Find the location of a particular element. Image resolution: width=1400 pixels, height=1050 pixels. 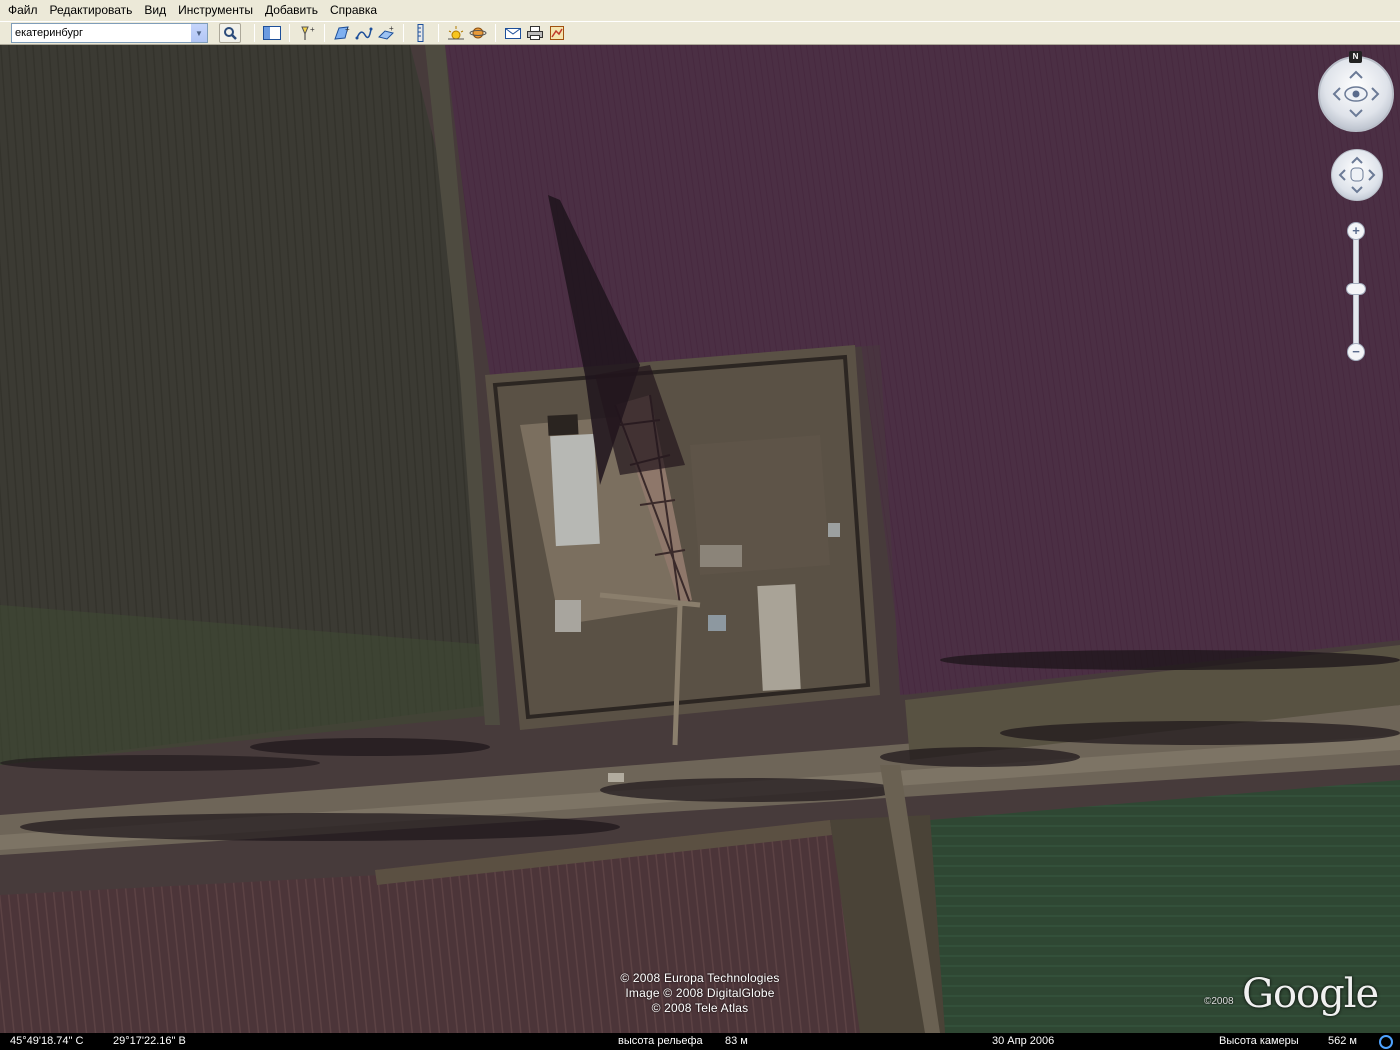

copyright-line: © 2008 Europa Technologies is located at coordinates (700, 978).